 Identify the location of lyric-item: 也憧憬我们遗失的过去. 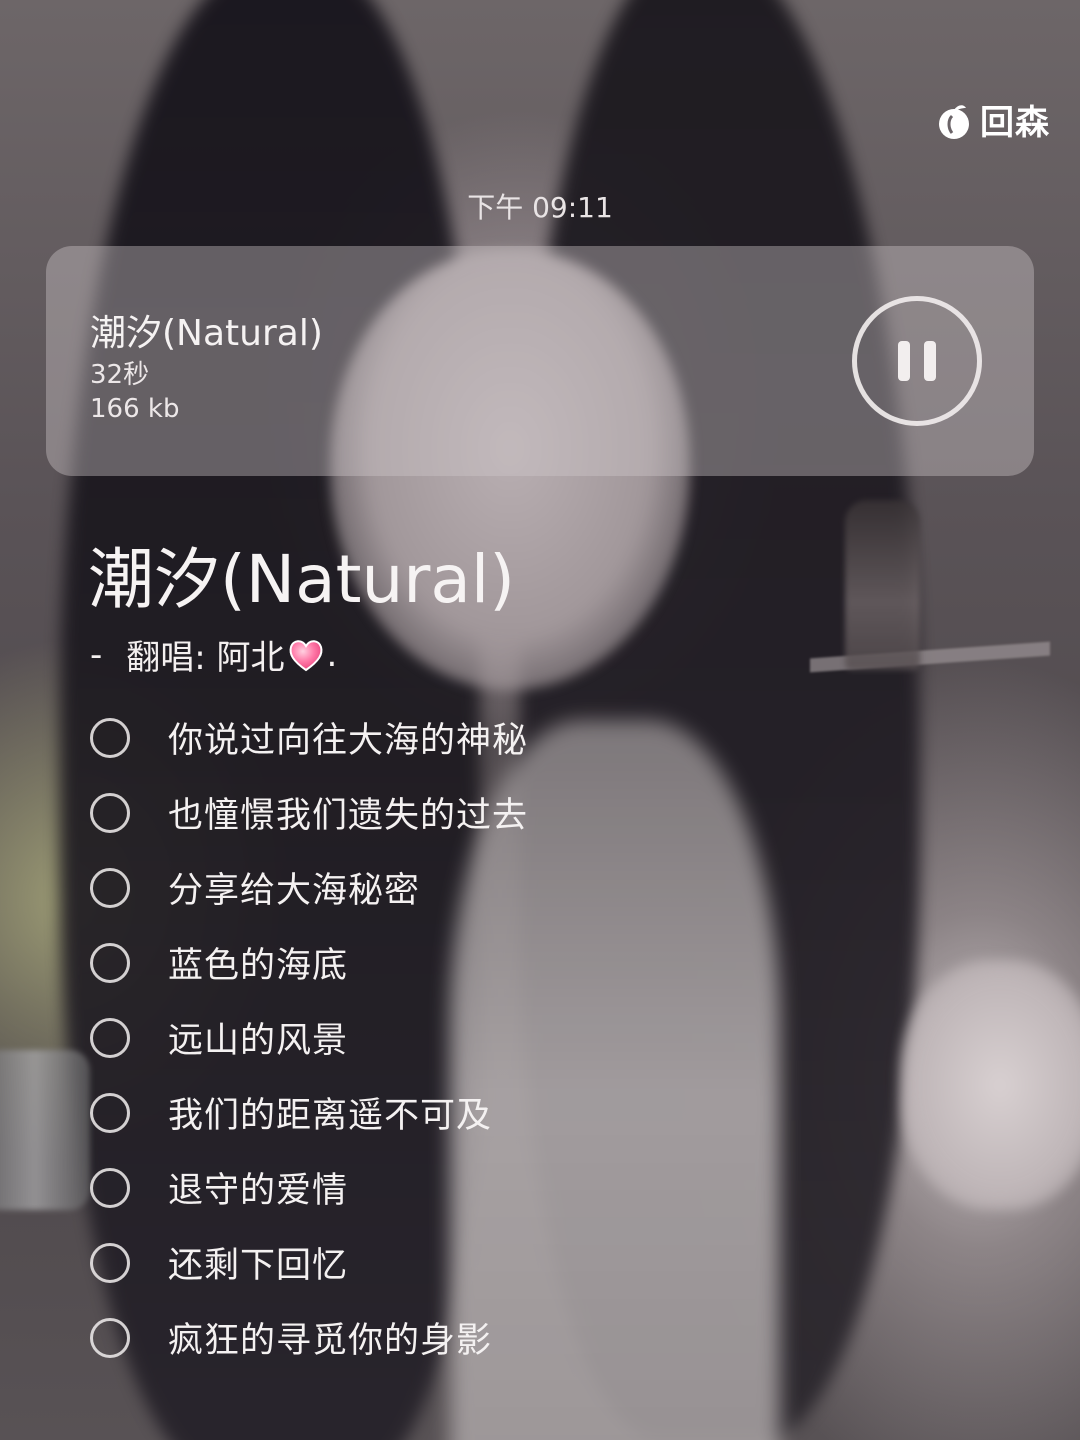
(309, 812).